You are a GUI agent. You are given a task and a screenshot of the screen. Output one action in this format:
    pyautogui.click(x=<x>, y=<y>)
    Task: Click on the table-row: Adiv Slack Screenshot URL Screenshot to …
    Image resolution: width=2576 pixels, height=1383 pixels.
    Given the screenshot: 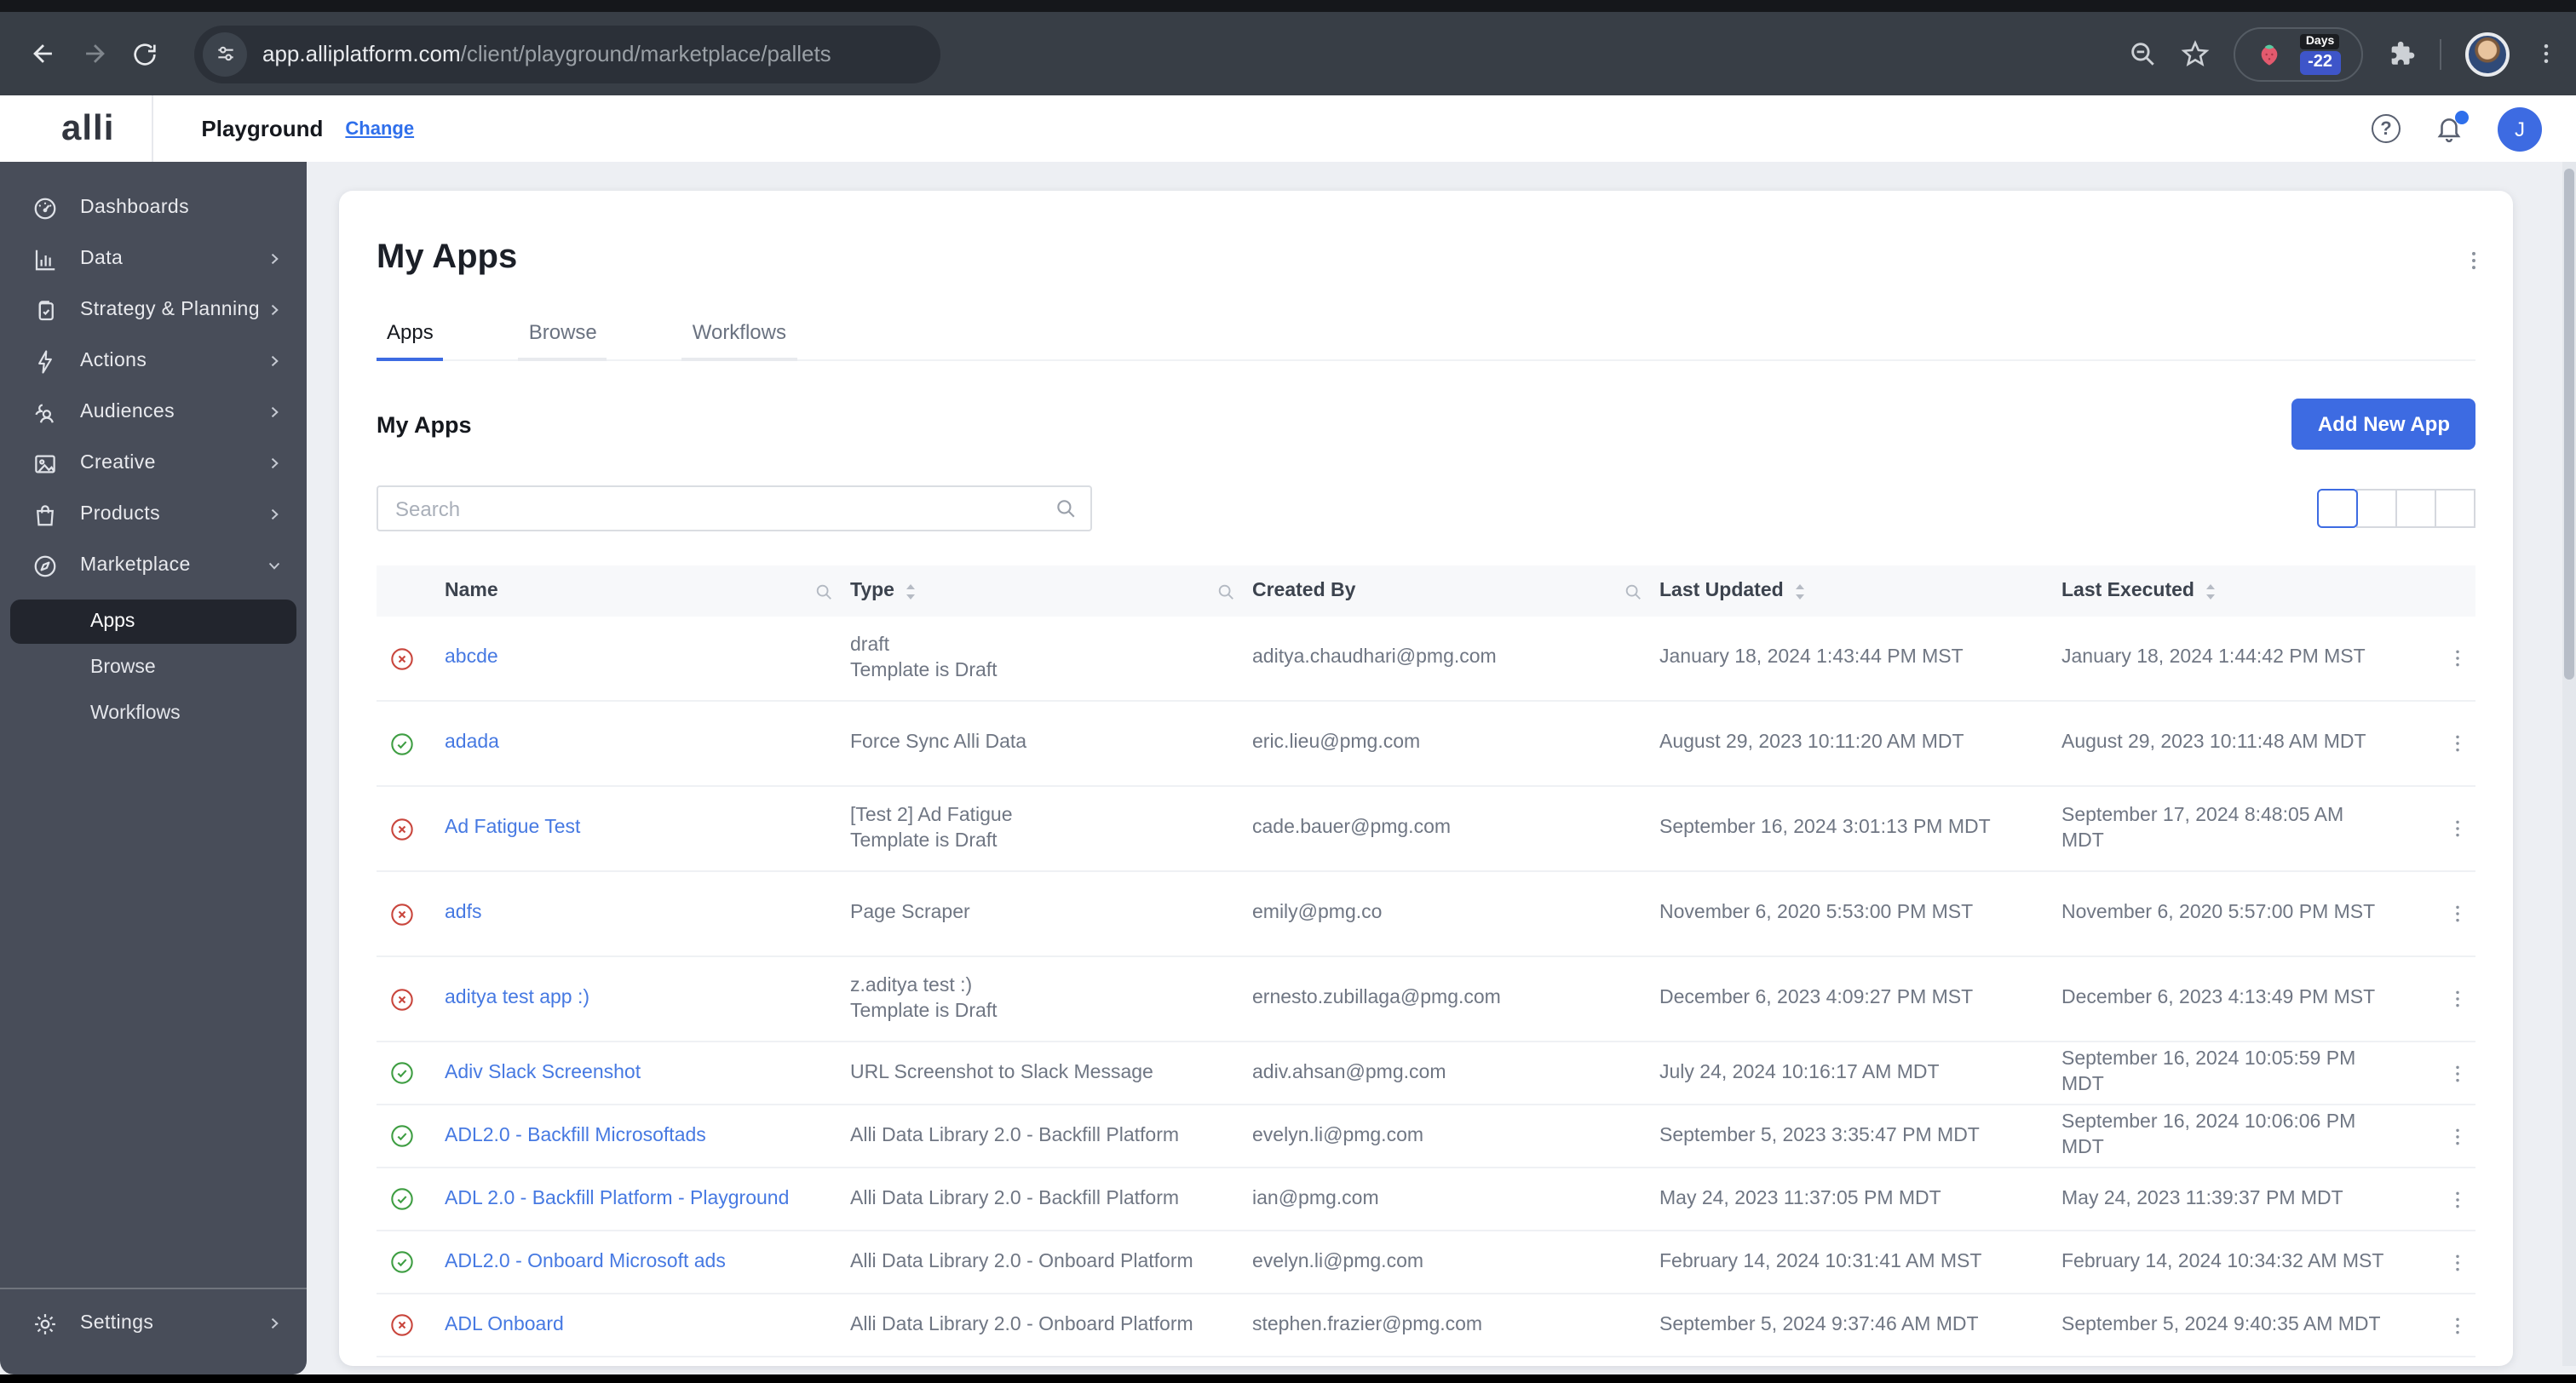 What is the action you would take?
    pyautogui.click(x=1426, y=1073)
    